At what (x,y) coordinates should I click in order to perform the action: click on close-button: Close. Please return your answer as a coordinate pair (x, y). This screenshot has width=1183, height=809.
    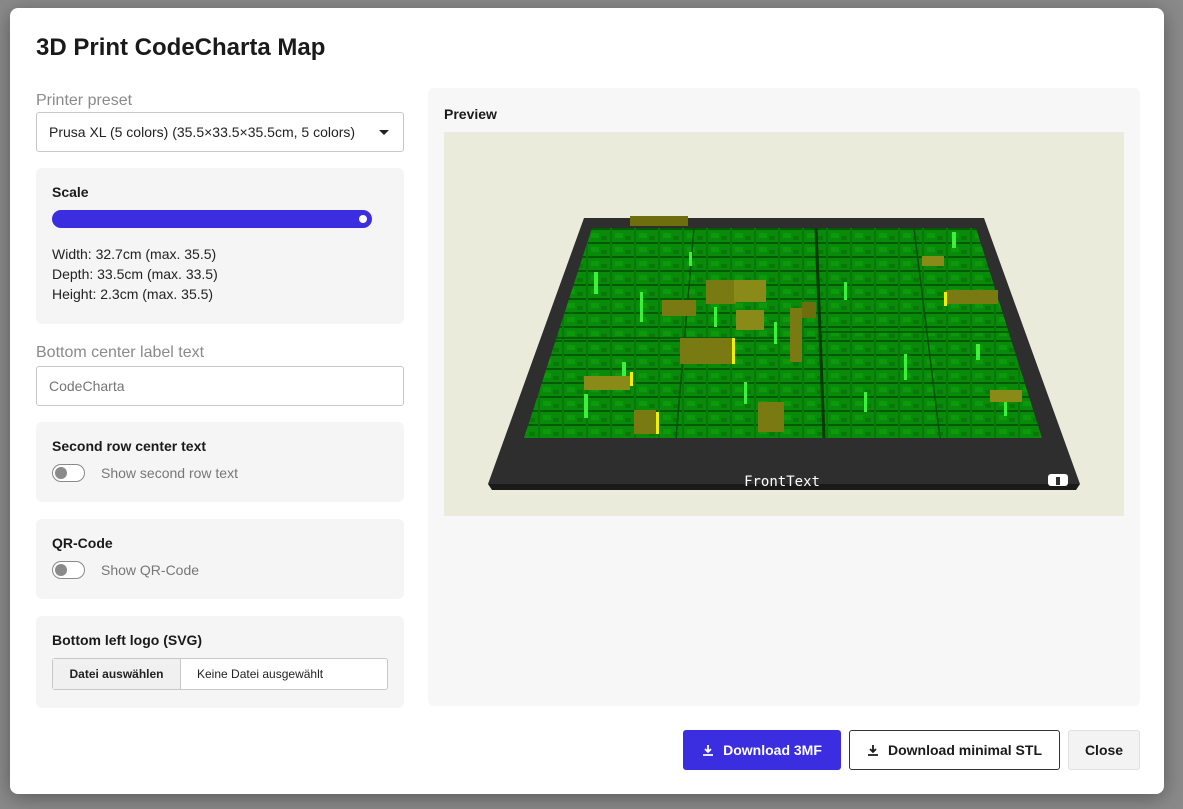
    Looking at the image, I should click on (1104, 750).